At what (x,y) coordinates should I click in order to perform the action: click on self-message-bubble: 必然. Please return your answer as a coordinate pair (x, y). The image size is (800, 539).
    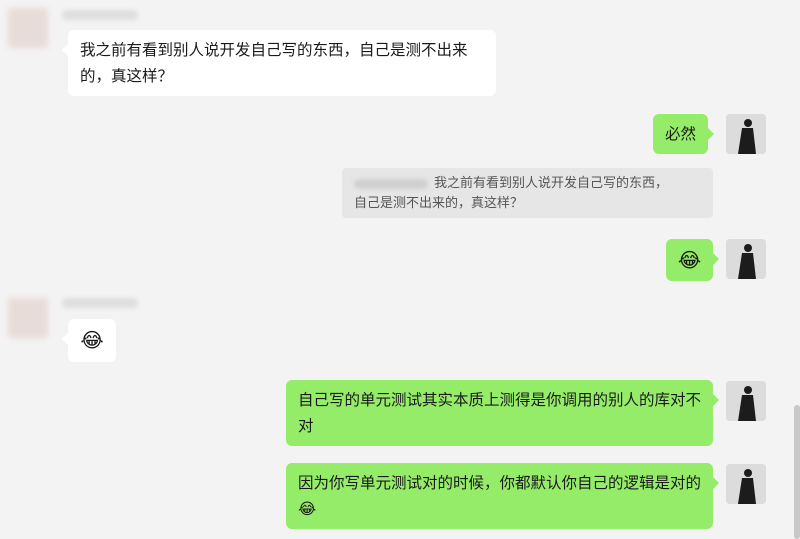
    Looking at the image, I should click on (684, 134).